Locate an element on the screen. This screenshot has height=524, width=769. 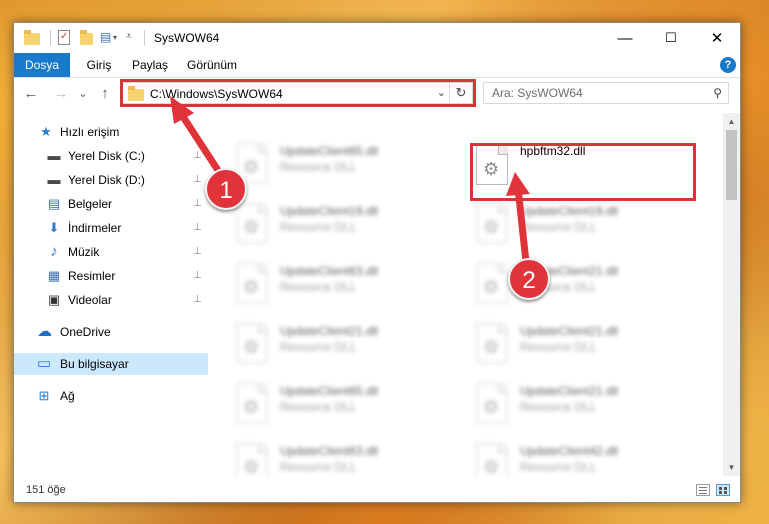
cloud-icon: ☁ is located at coordinates (44, 331).